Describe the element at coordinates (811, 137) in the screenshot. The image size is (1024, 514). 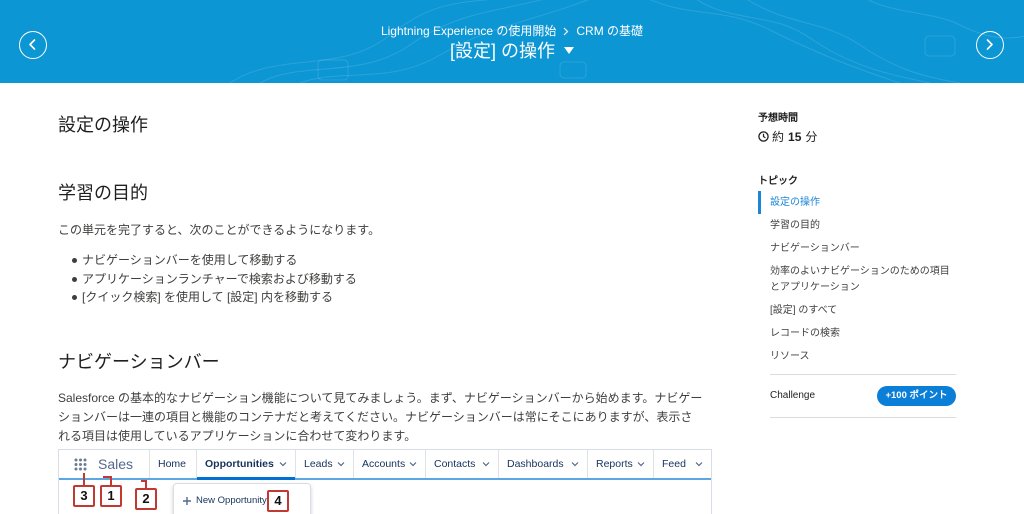
I see `estimated-time-unit: 分` at that location.